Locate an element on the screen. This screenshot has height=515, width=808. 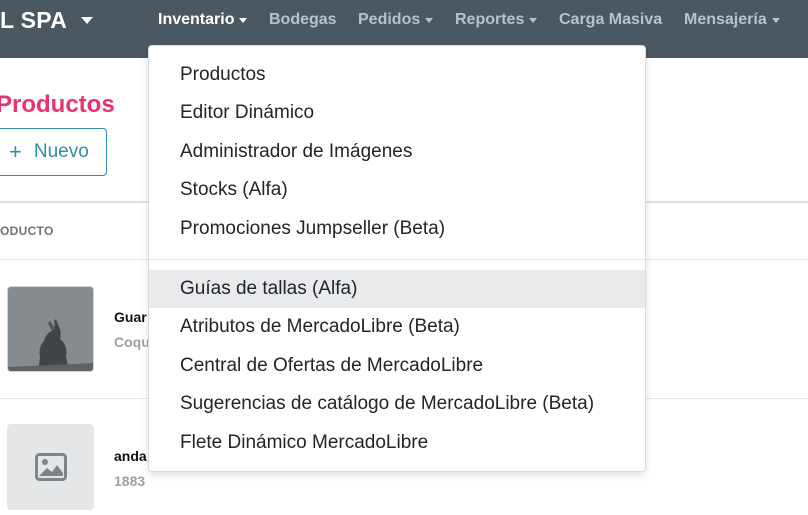
nav-label: Pedidos is located at coordinates (389, 19).